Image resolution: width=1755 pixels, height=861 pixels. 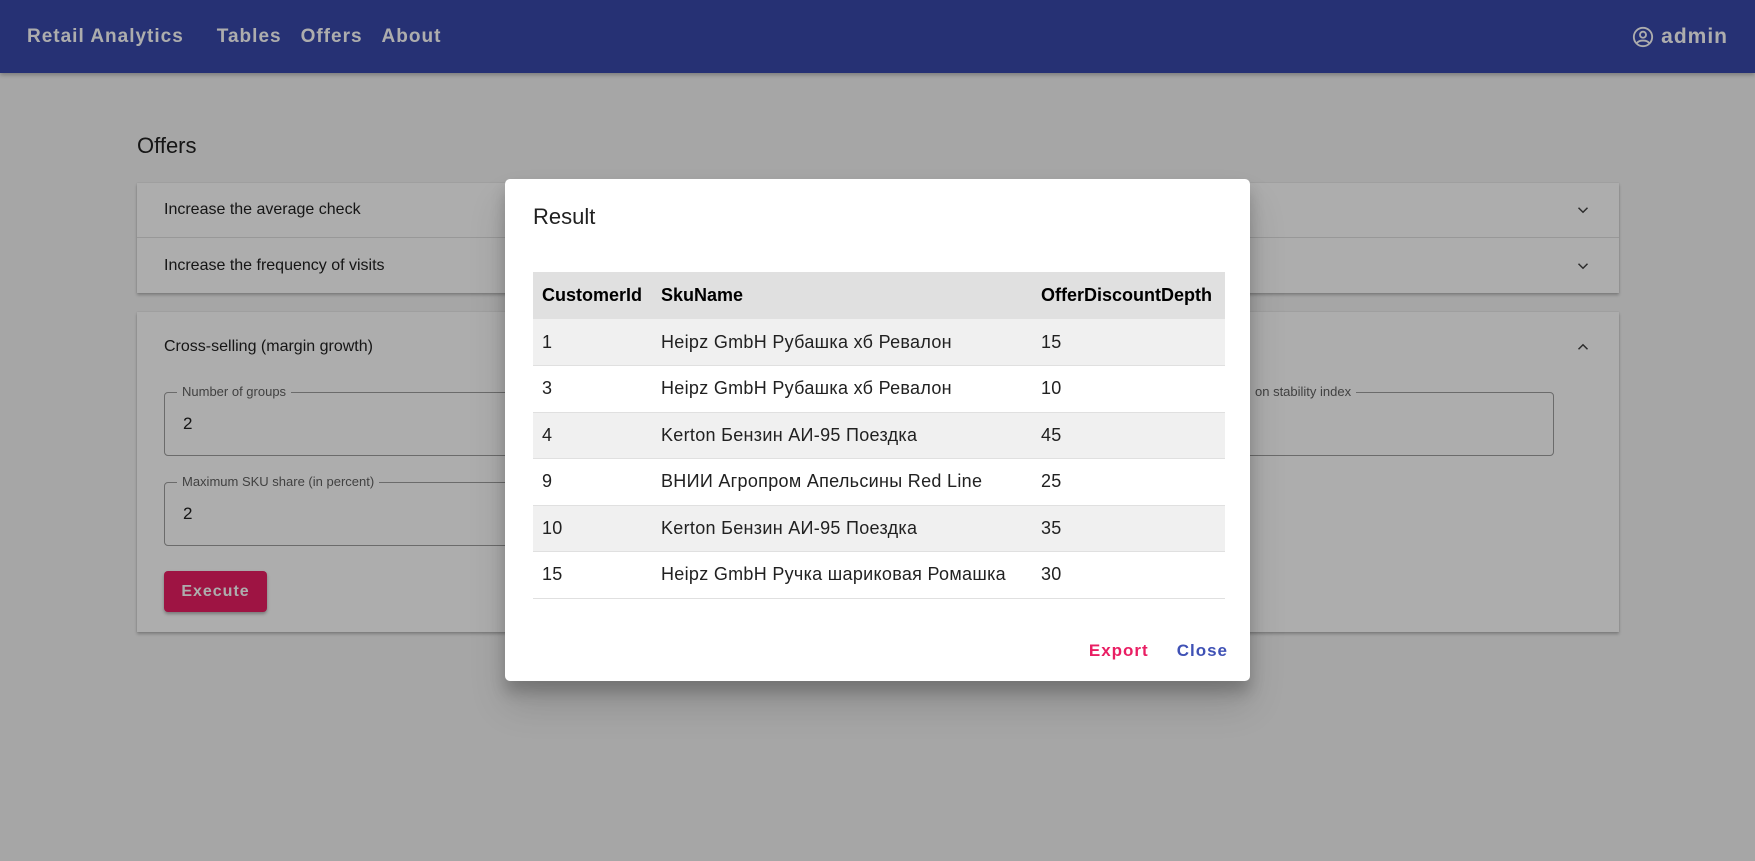 What do you see at coordinates (1128, 482) in the screenshot?
I see `cell-discount-depth: 25` at bounding box center [1128, 482].